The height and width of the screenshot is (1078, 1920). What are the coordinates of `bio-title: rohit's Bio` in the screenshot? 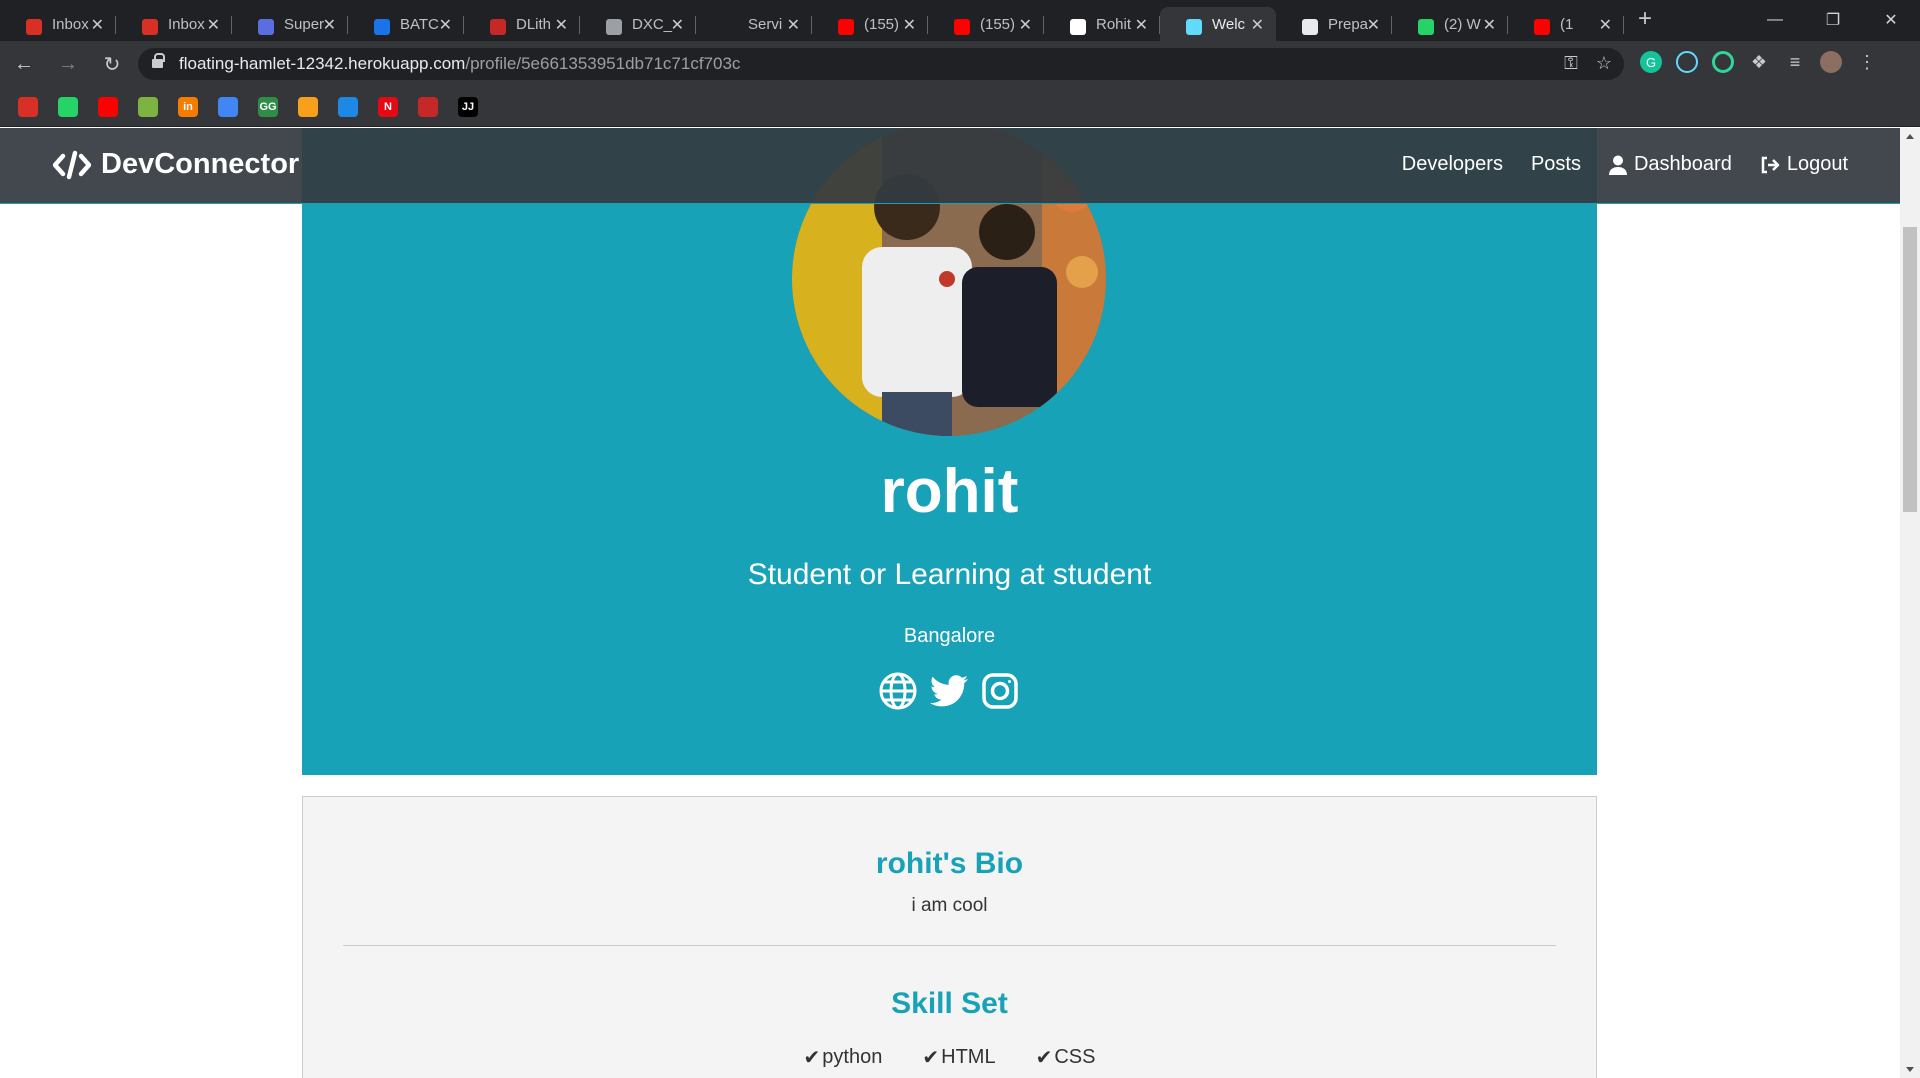 It's located at (949, 863).